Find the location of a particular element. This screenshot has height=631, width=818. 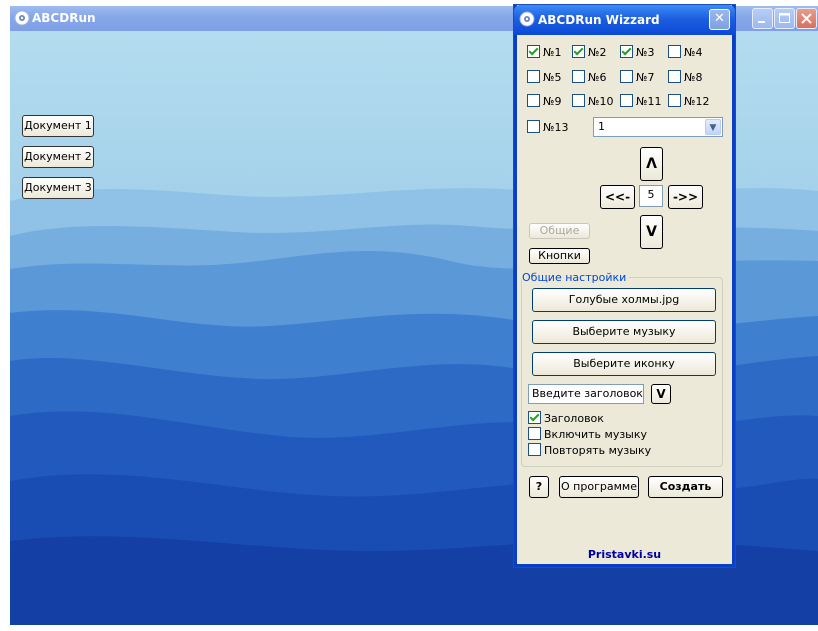

checkbox-label: Повторять музыку is located at coordinates (598, 450).